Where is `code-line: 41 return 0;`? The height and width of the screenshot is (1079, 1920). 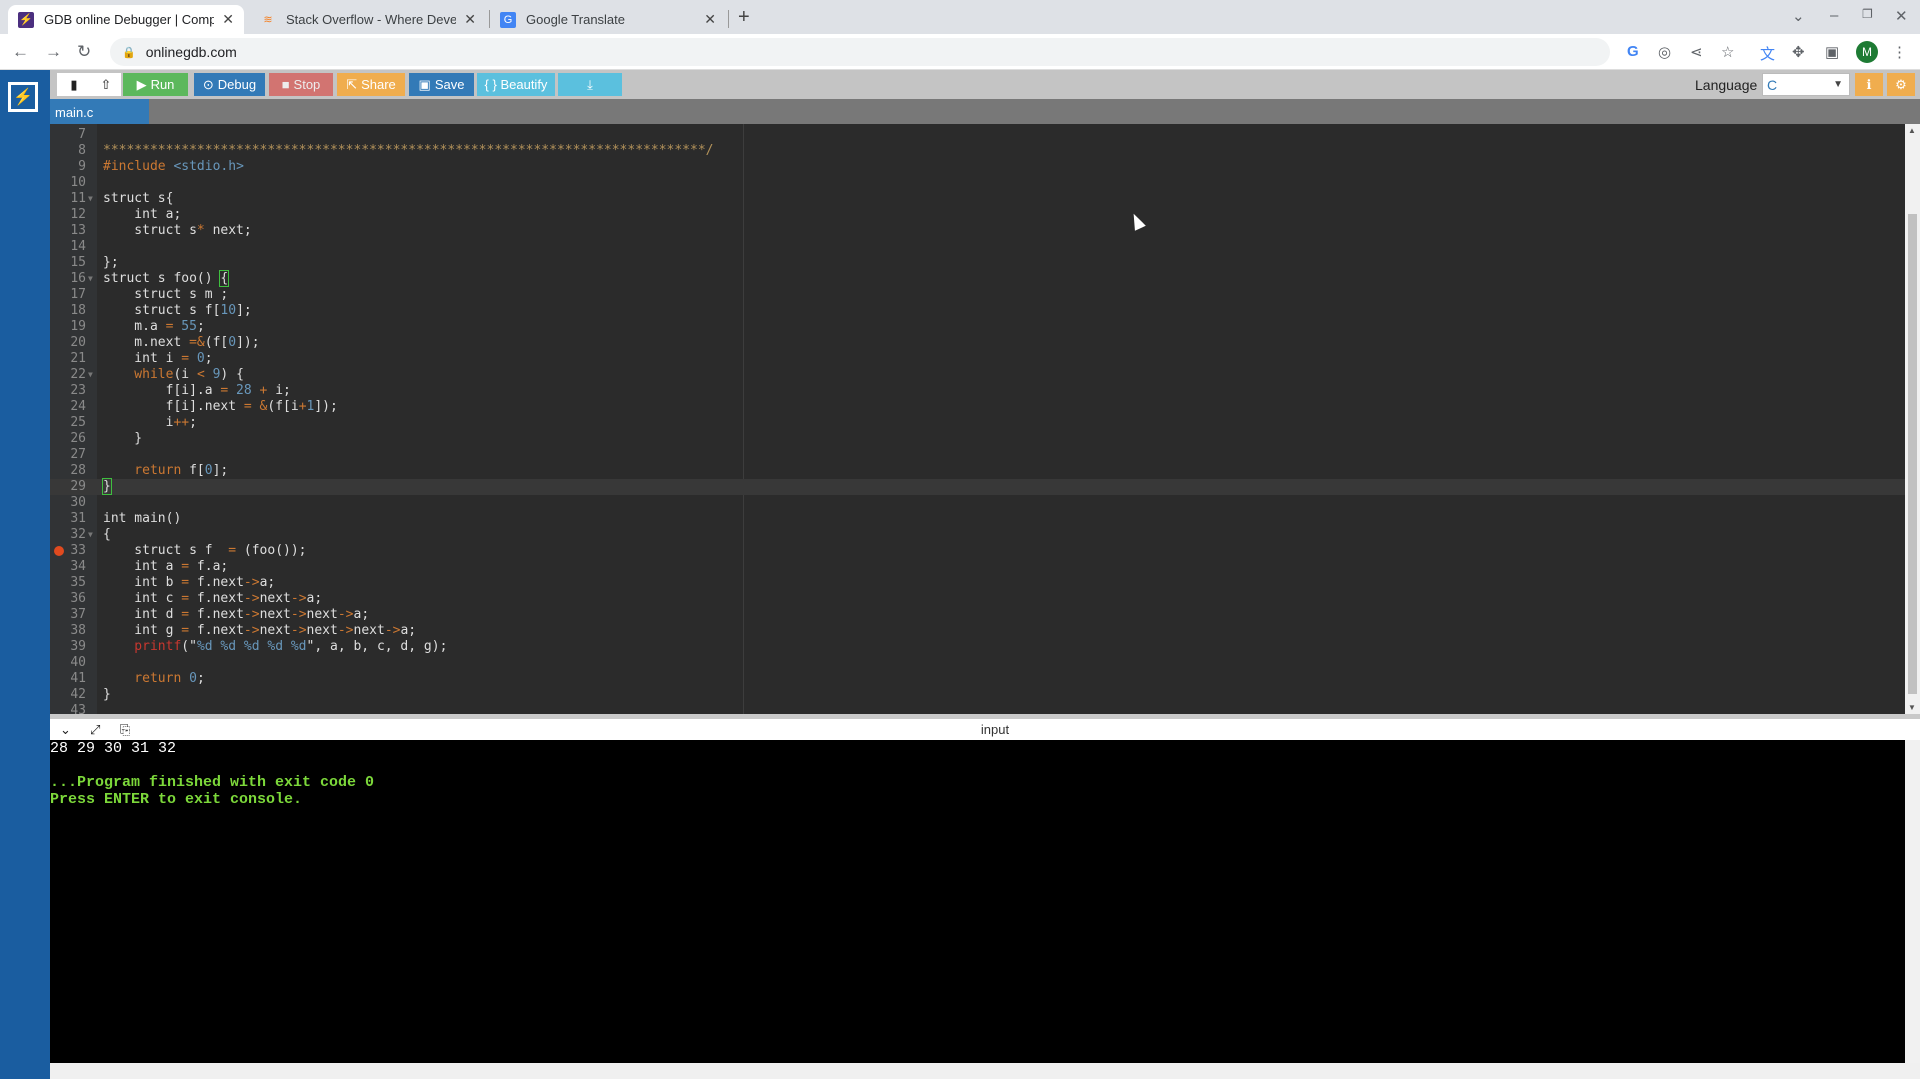
code-line: 41 return 0; is located at coordinates (977, 679).